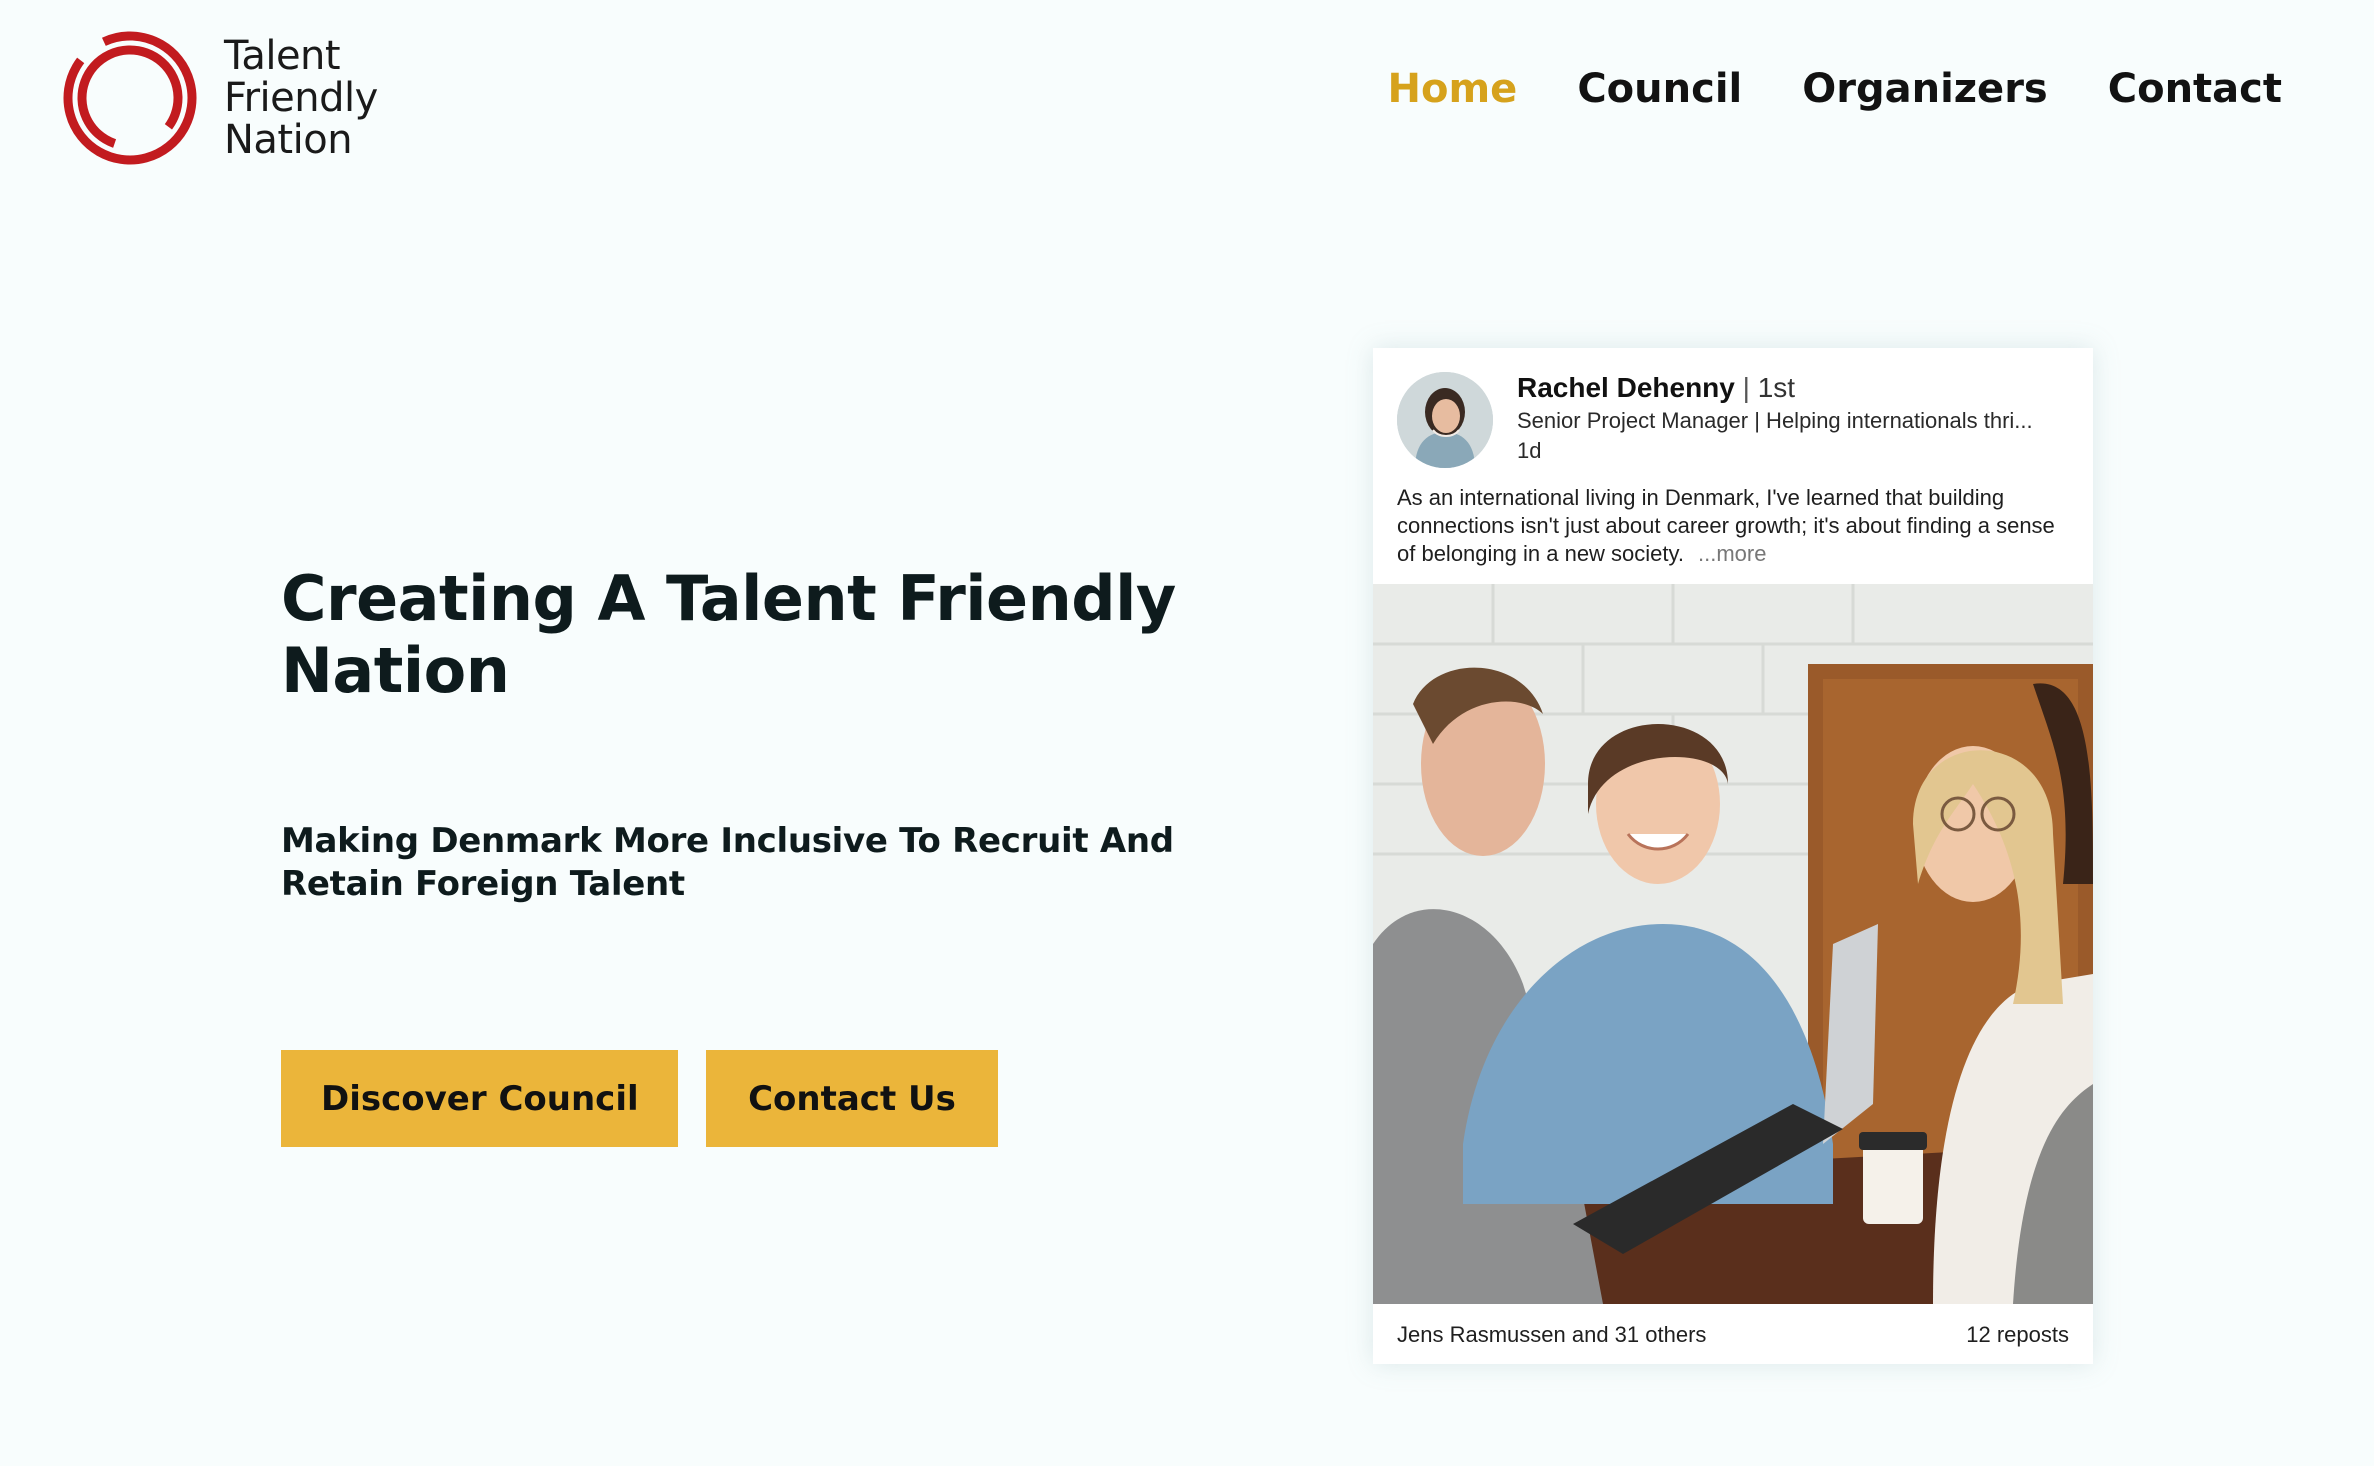 Image resolution: width=2374 pixels, height=1466 pixels. Describe the element at coordinates (1529, 450) in the screenshot. I see `post-time: 1d` at that location.